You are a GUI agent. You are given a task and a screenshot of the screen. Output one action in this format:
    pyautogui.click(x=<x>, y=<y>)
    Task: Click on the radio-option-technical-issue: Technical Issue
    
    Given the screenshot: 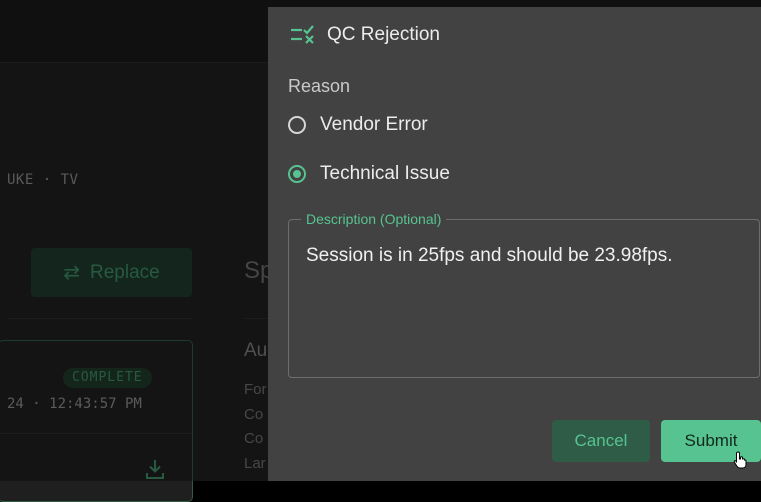 What is the action you would take?
    pyautogui.click(x=369, y=174)
    